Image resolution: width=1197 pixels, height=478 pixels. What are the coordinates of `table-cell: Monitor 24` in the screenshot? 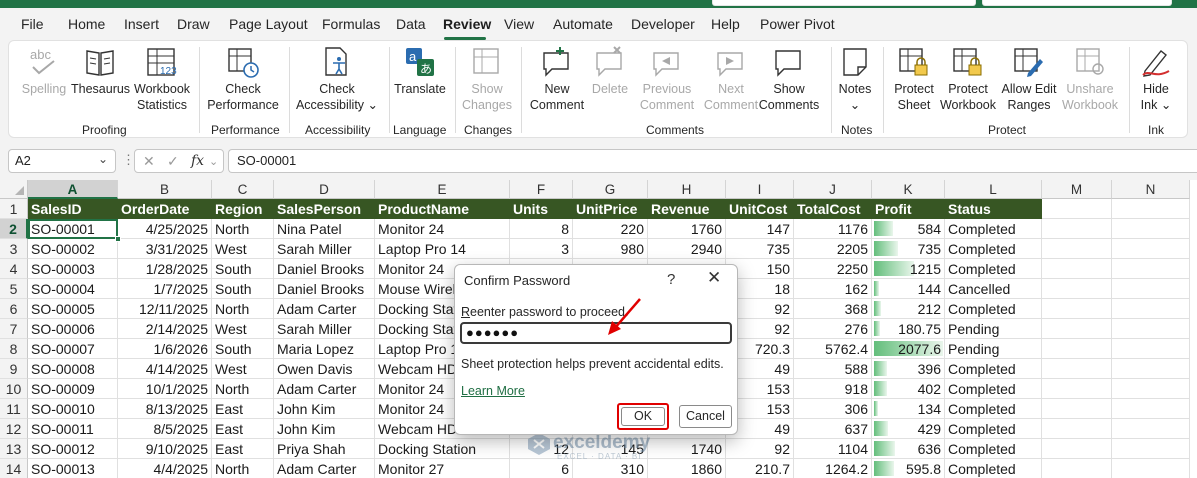 It's located at (442, 229).